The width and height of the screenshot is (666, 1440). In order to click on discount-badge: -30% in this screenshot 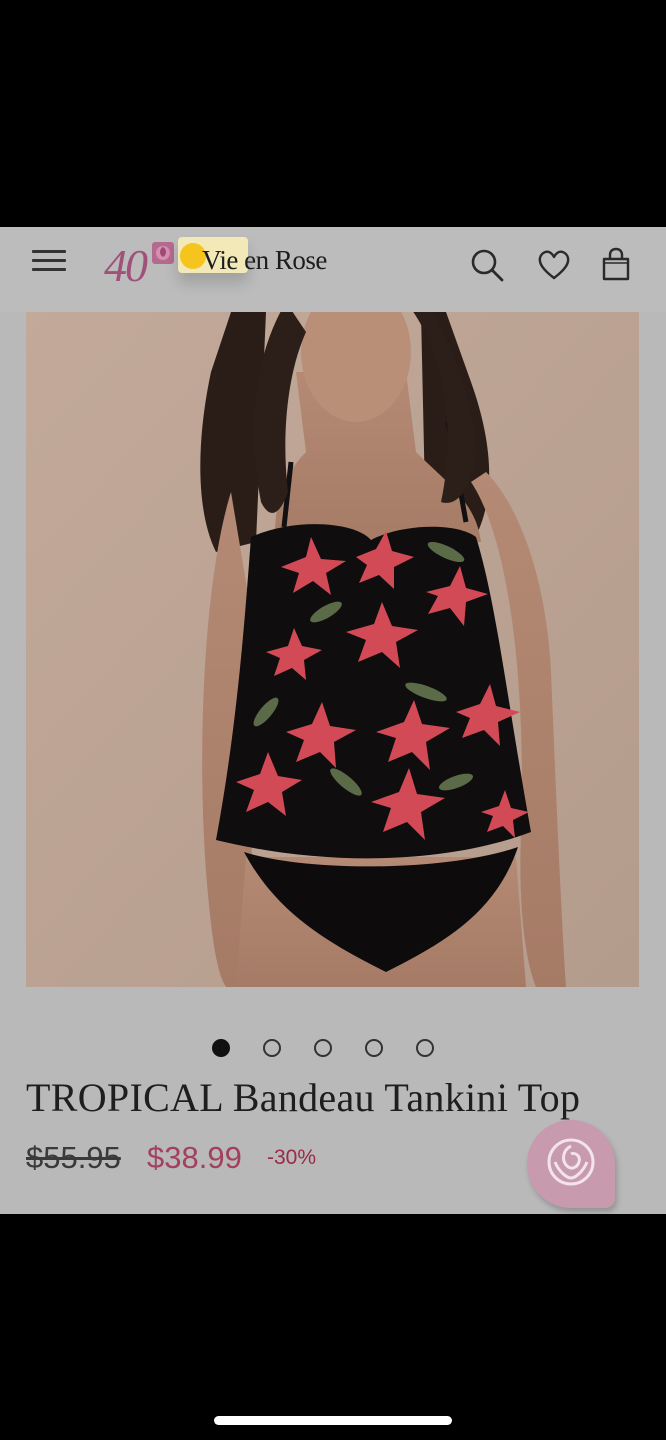, I will do `click(292, 1157)`.